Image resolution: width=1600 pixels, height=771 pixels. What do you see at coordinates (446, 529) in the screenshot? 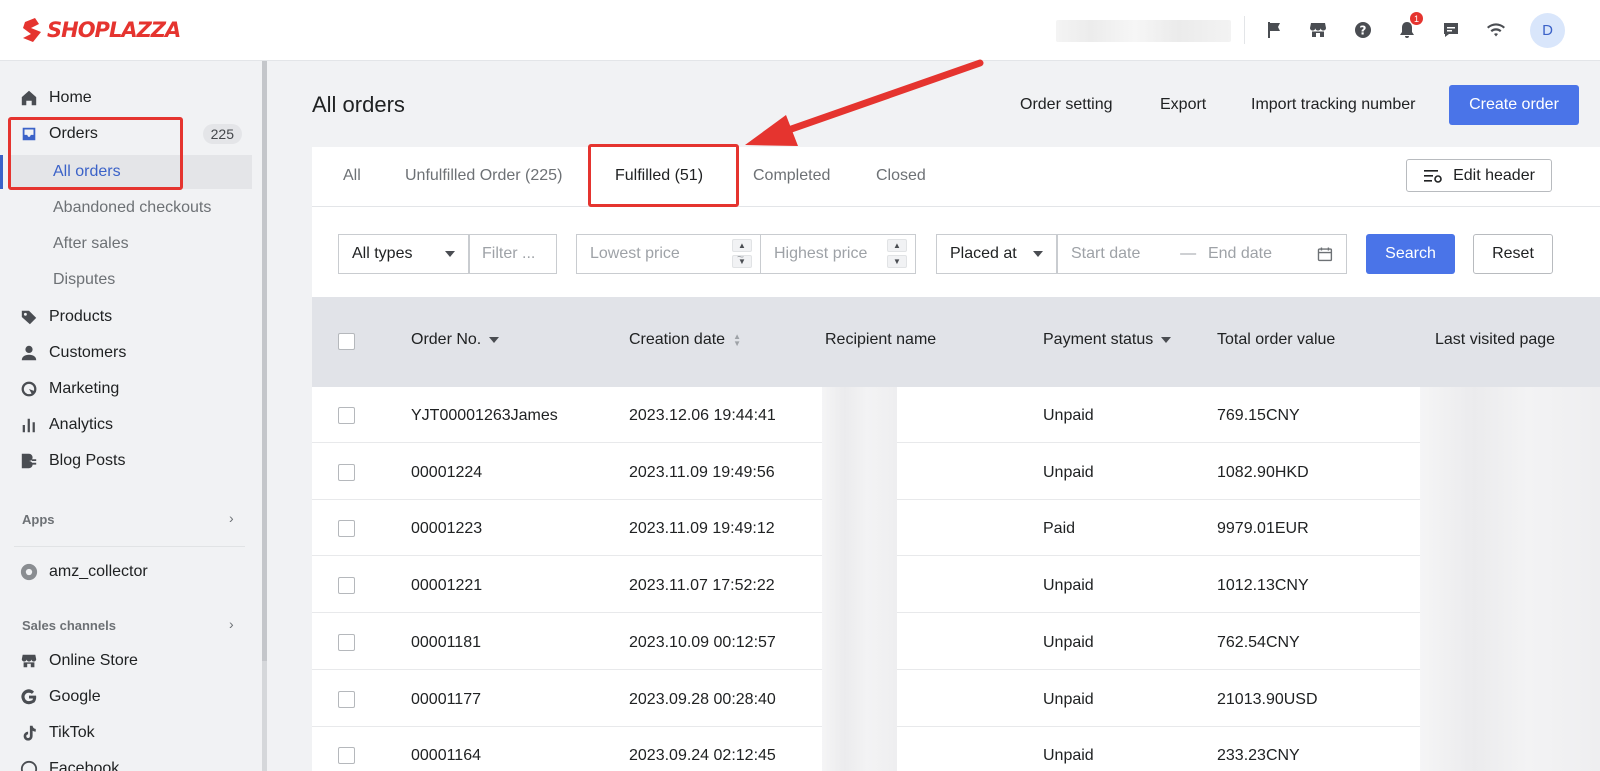
I see `order-no-link: 00001223` at bounding box center [446, 529].